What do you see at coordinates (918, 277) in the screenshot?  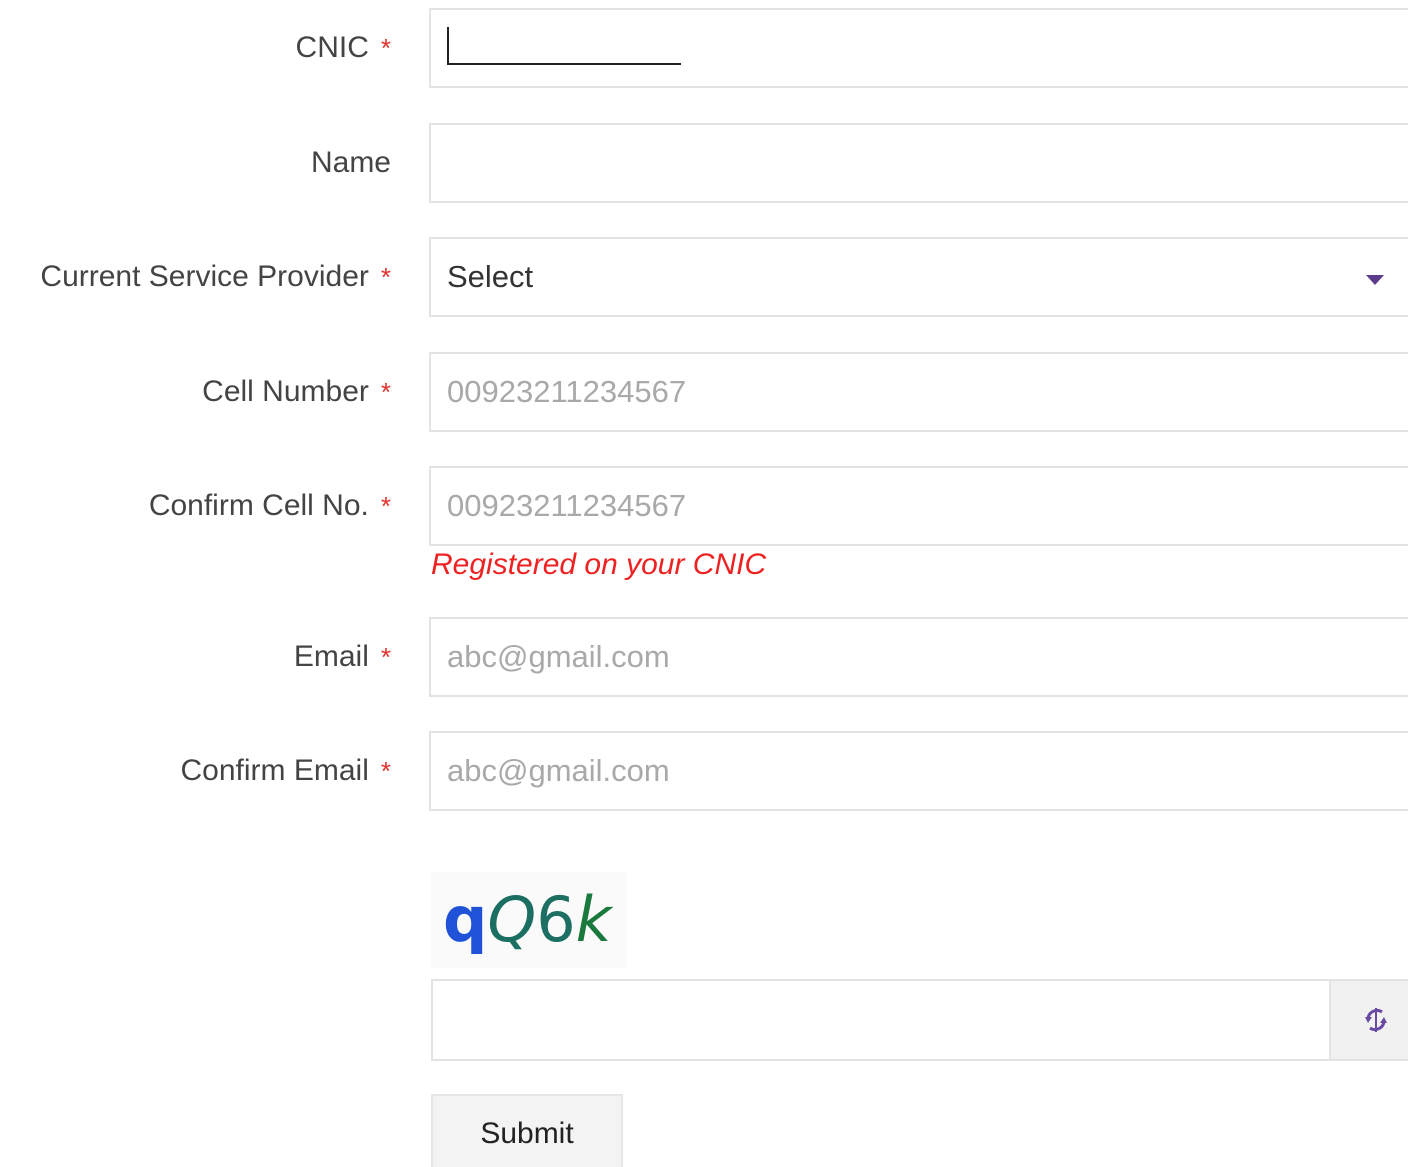 I see `provider-select: Select` at bounding box center [918, 277].